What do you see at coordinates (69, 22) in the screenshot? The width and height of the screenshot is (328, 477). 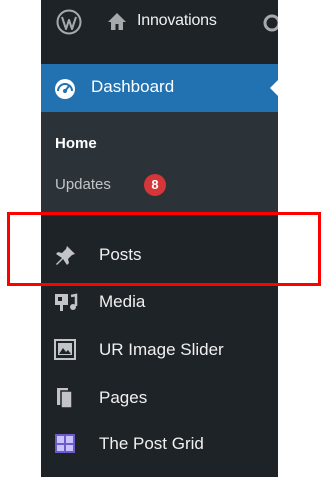 I see `wordpress-logo-icon` at bounding box center [69, 22].